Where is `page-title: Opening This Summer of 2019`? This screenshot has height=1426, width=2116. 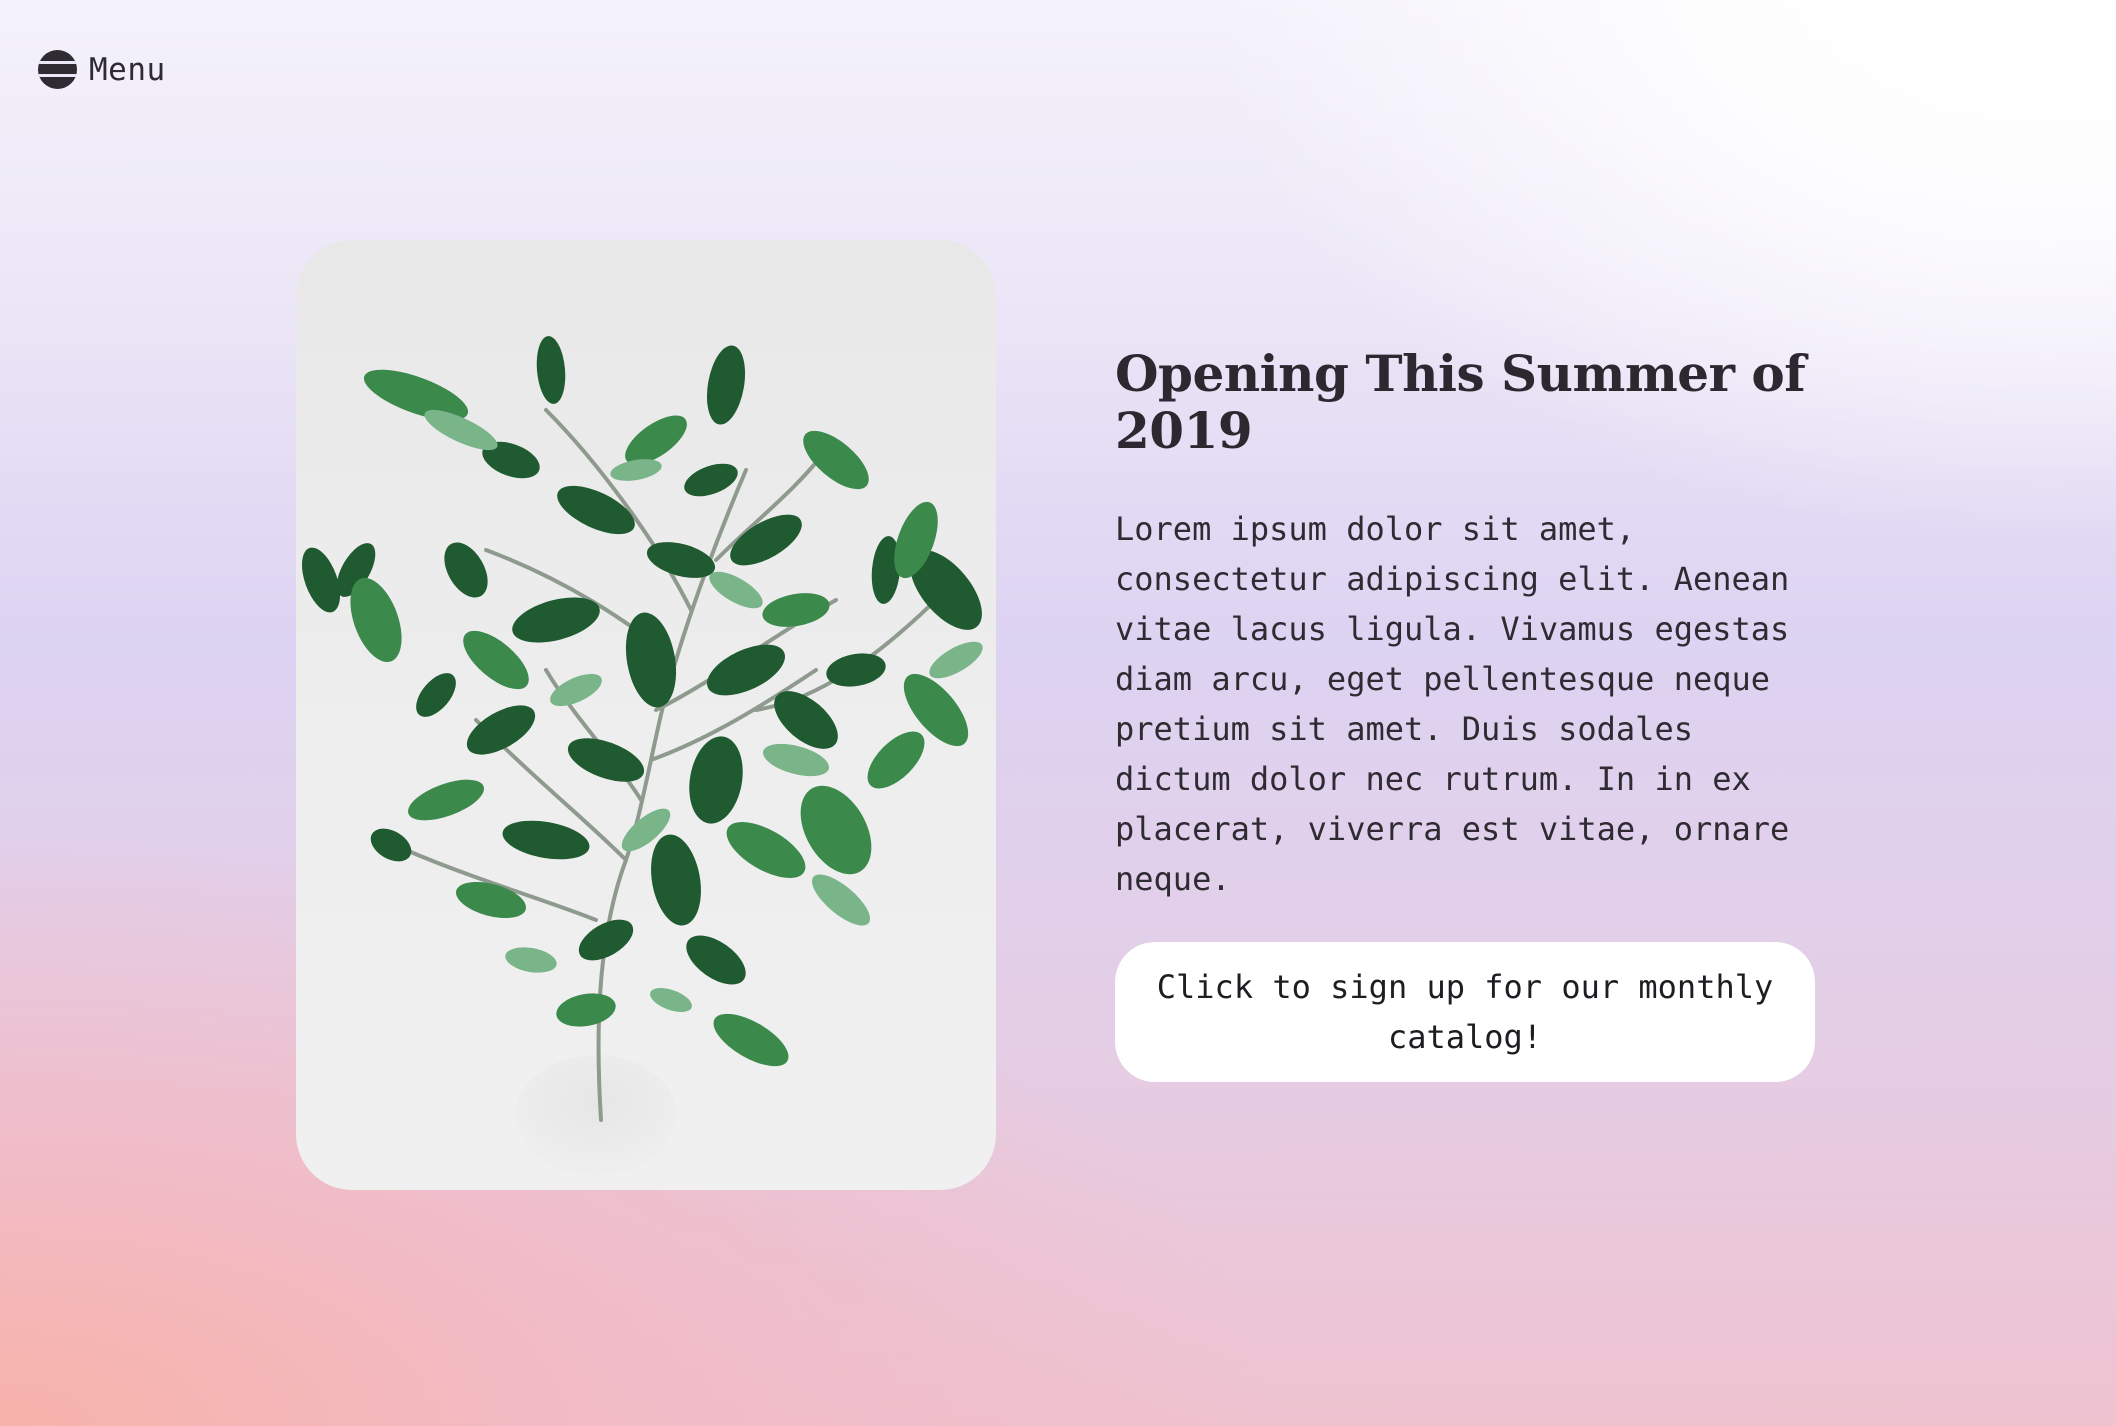
page-title: Opening This Summer of 2019 is located at coordinates (1460, 402).